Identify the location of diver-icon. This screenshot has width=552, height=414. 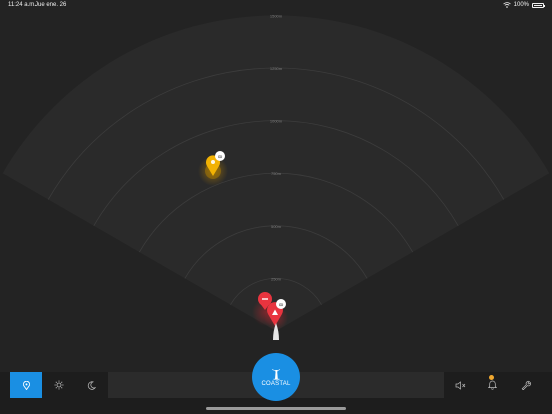
(213, 162).